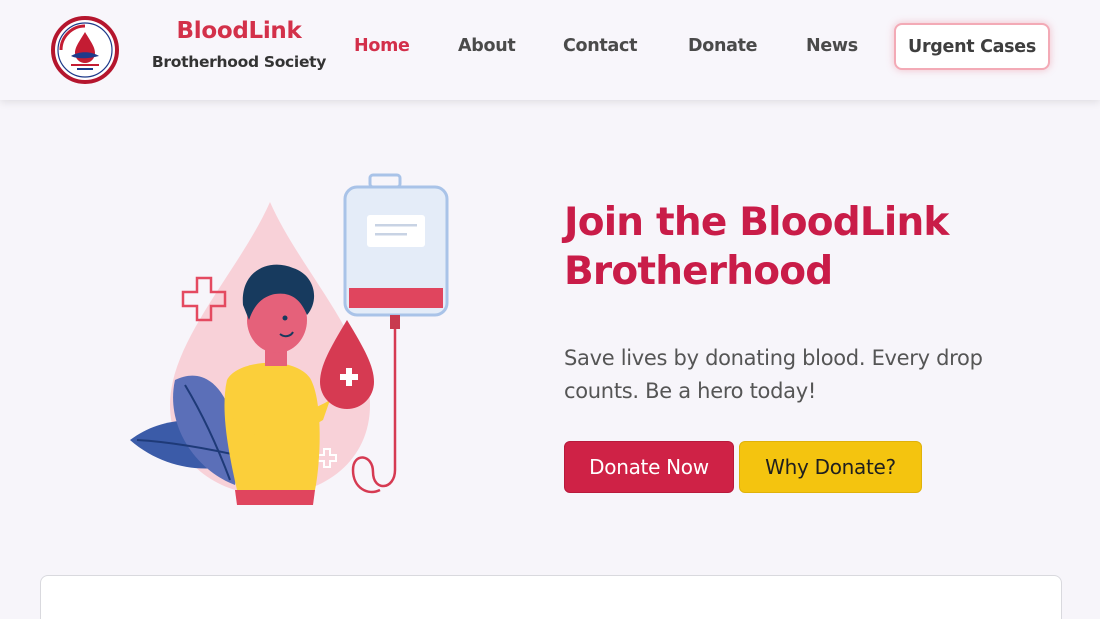  Describe the element at coordinates (239, 62) in the screenshot. I see `brand-subtitle: Brotherhood Society` at that location.